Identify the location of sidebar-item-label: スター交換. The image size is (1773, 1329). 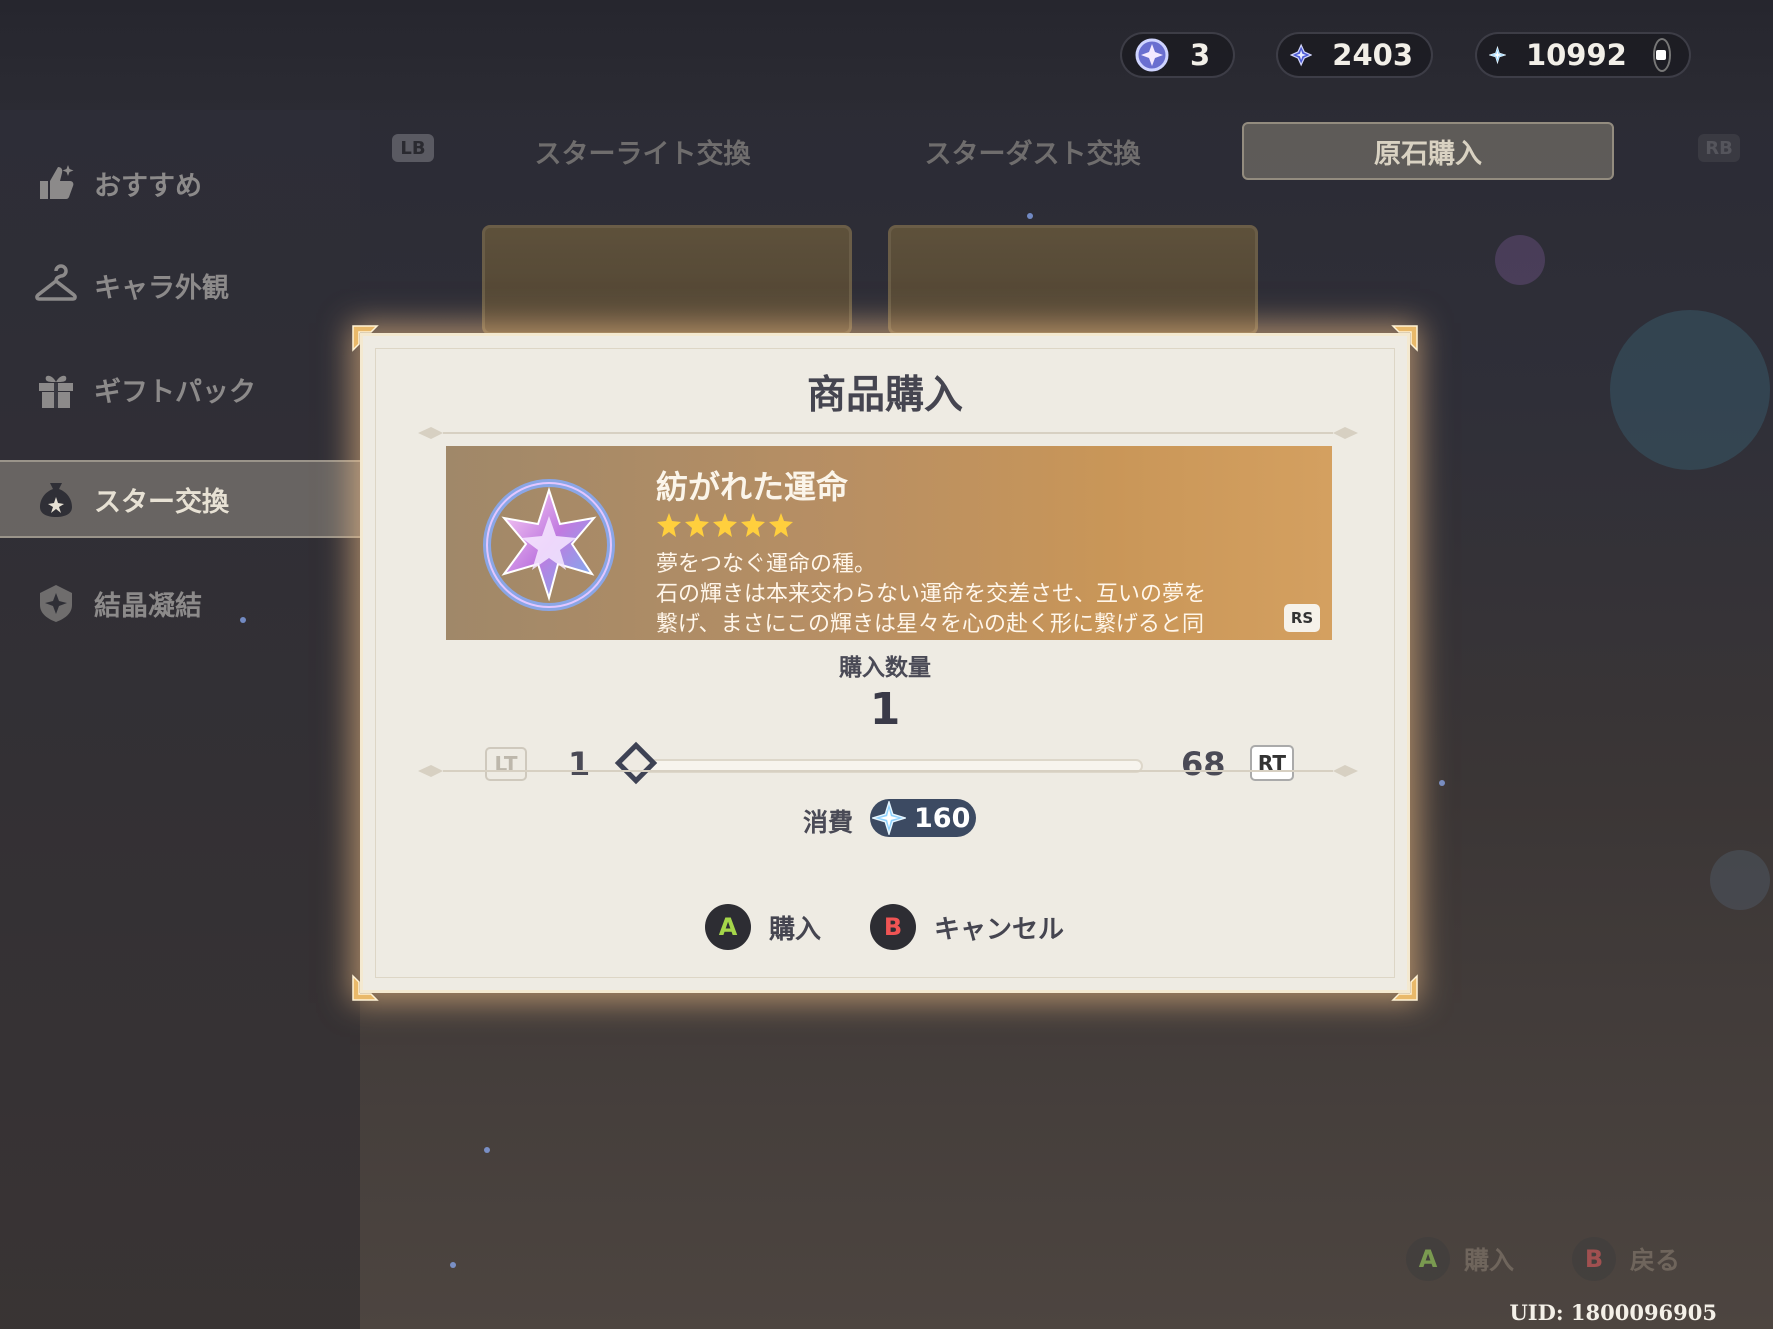
(161, 502).